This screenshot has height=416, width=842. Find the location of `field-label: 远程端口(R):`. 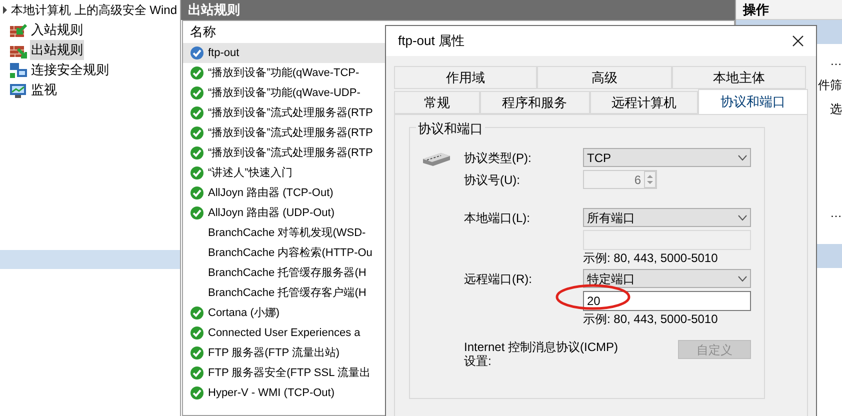

field-label: 远程端口(R): is located at coordinates (498, 279).